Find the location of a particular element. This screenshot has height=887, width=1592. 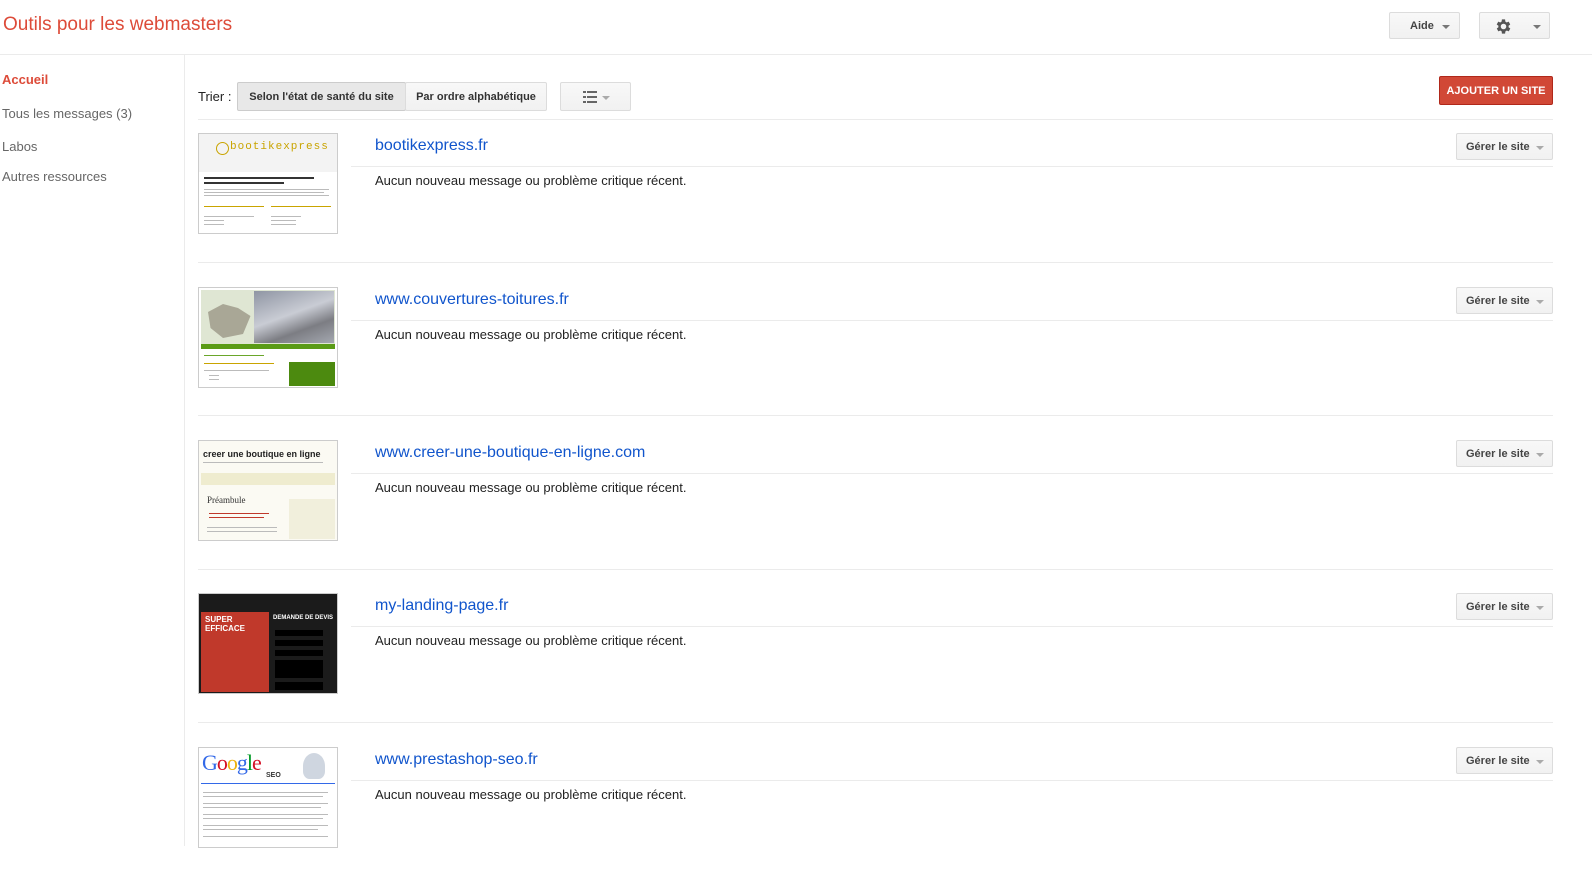

site-thumbnail: SUPER EFFICACE DEMANDE DE DEVIS is located at coordinates (268, 643).